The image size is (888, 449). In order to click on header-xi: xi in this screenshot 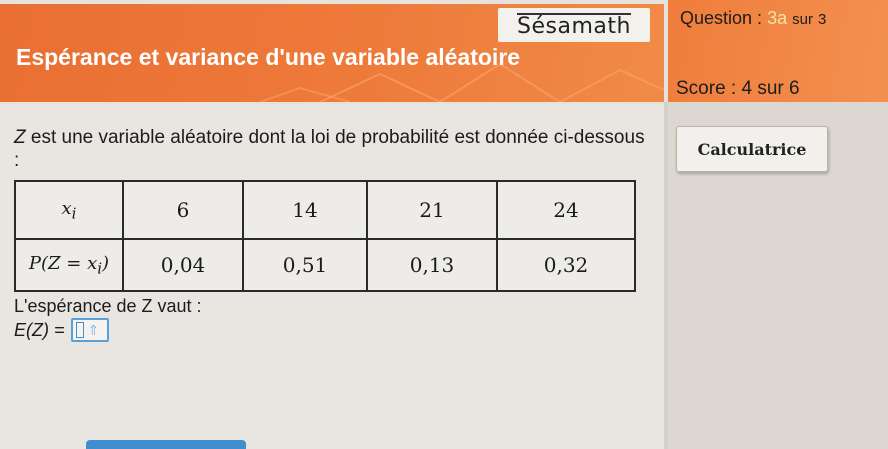, I will do `click(69, 210)`.